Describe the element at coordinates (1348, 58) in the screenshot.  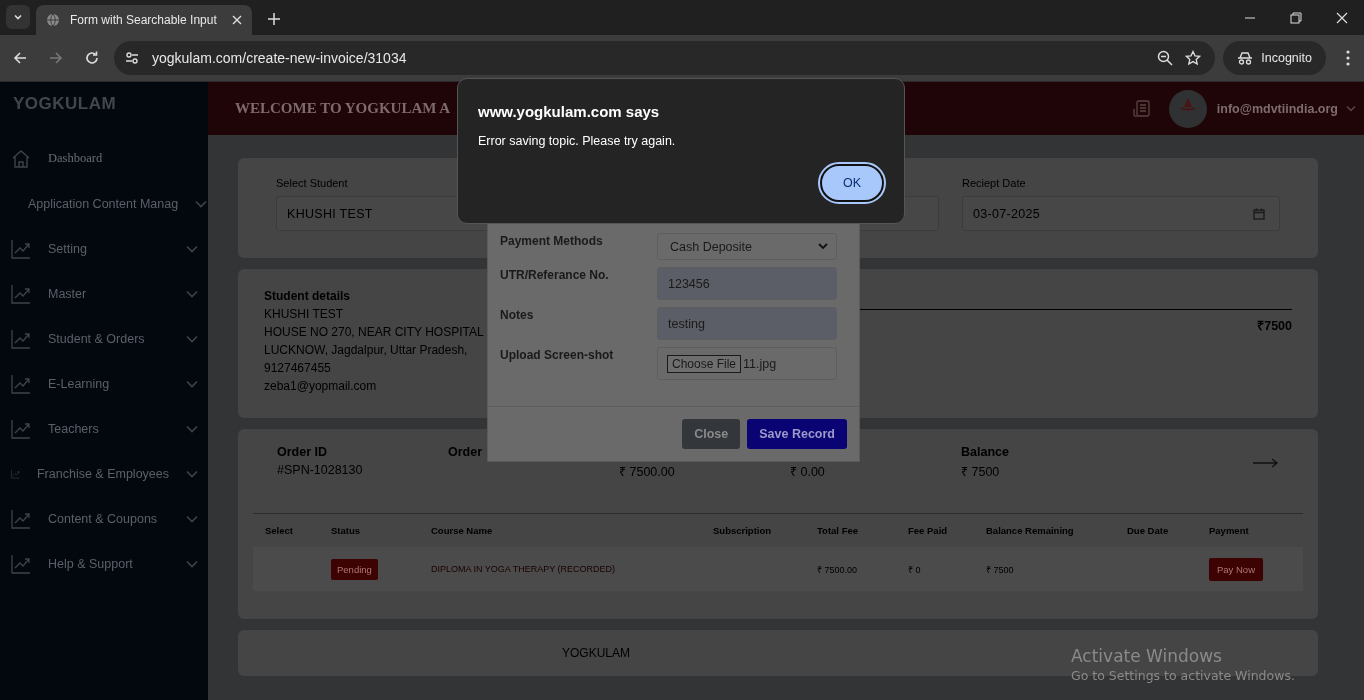
I see `menu-icon` at that location.